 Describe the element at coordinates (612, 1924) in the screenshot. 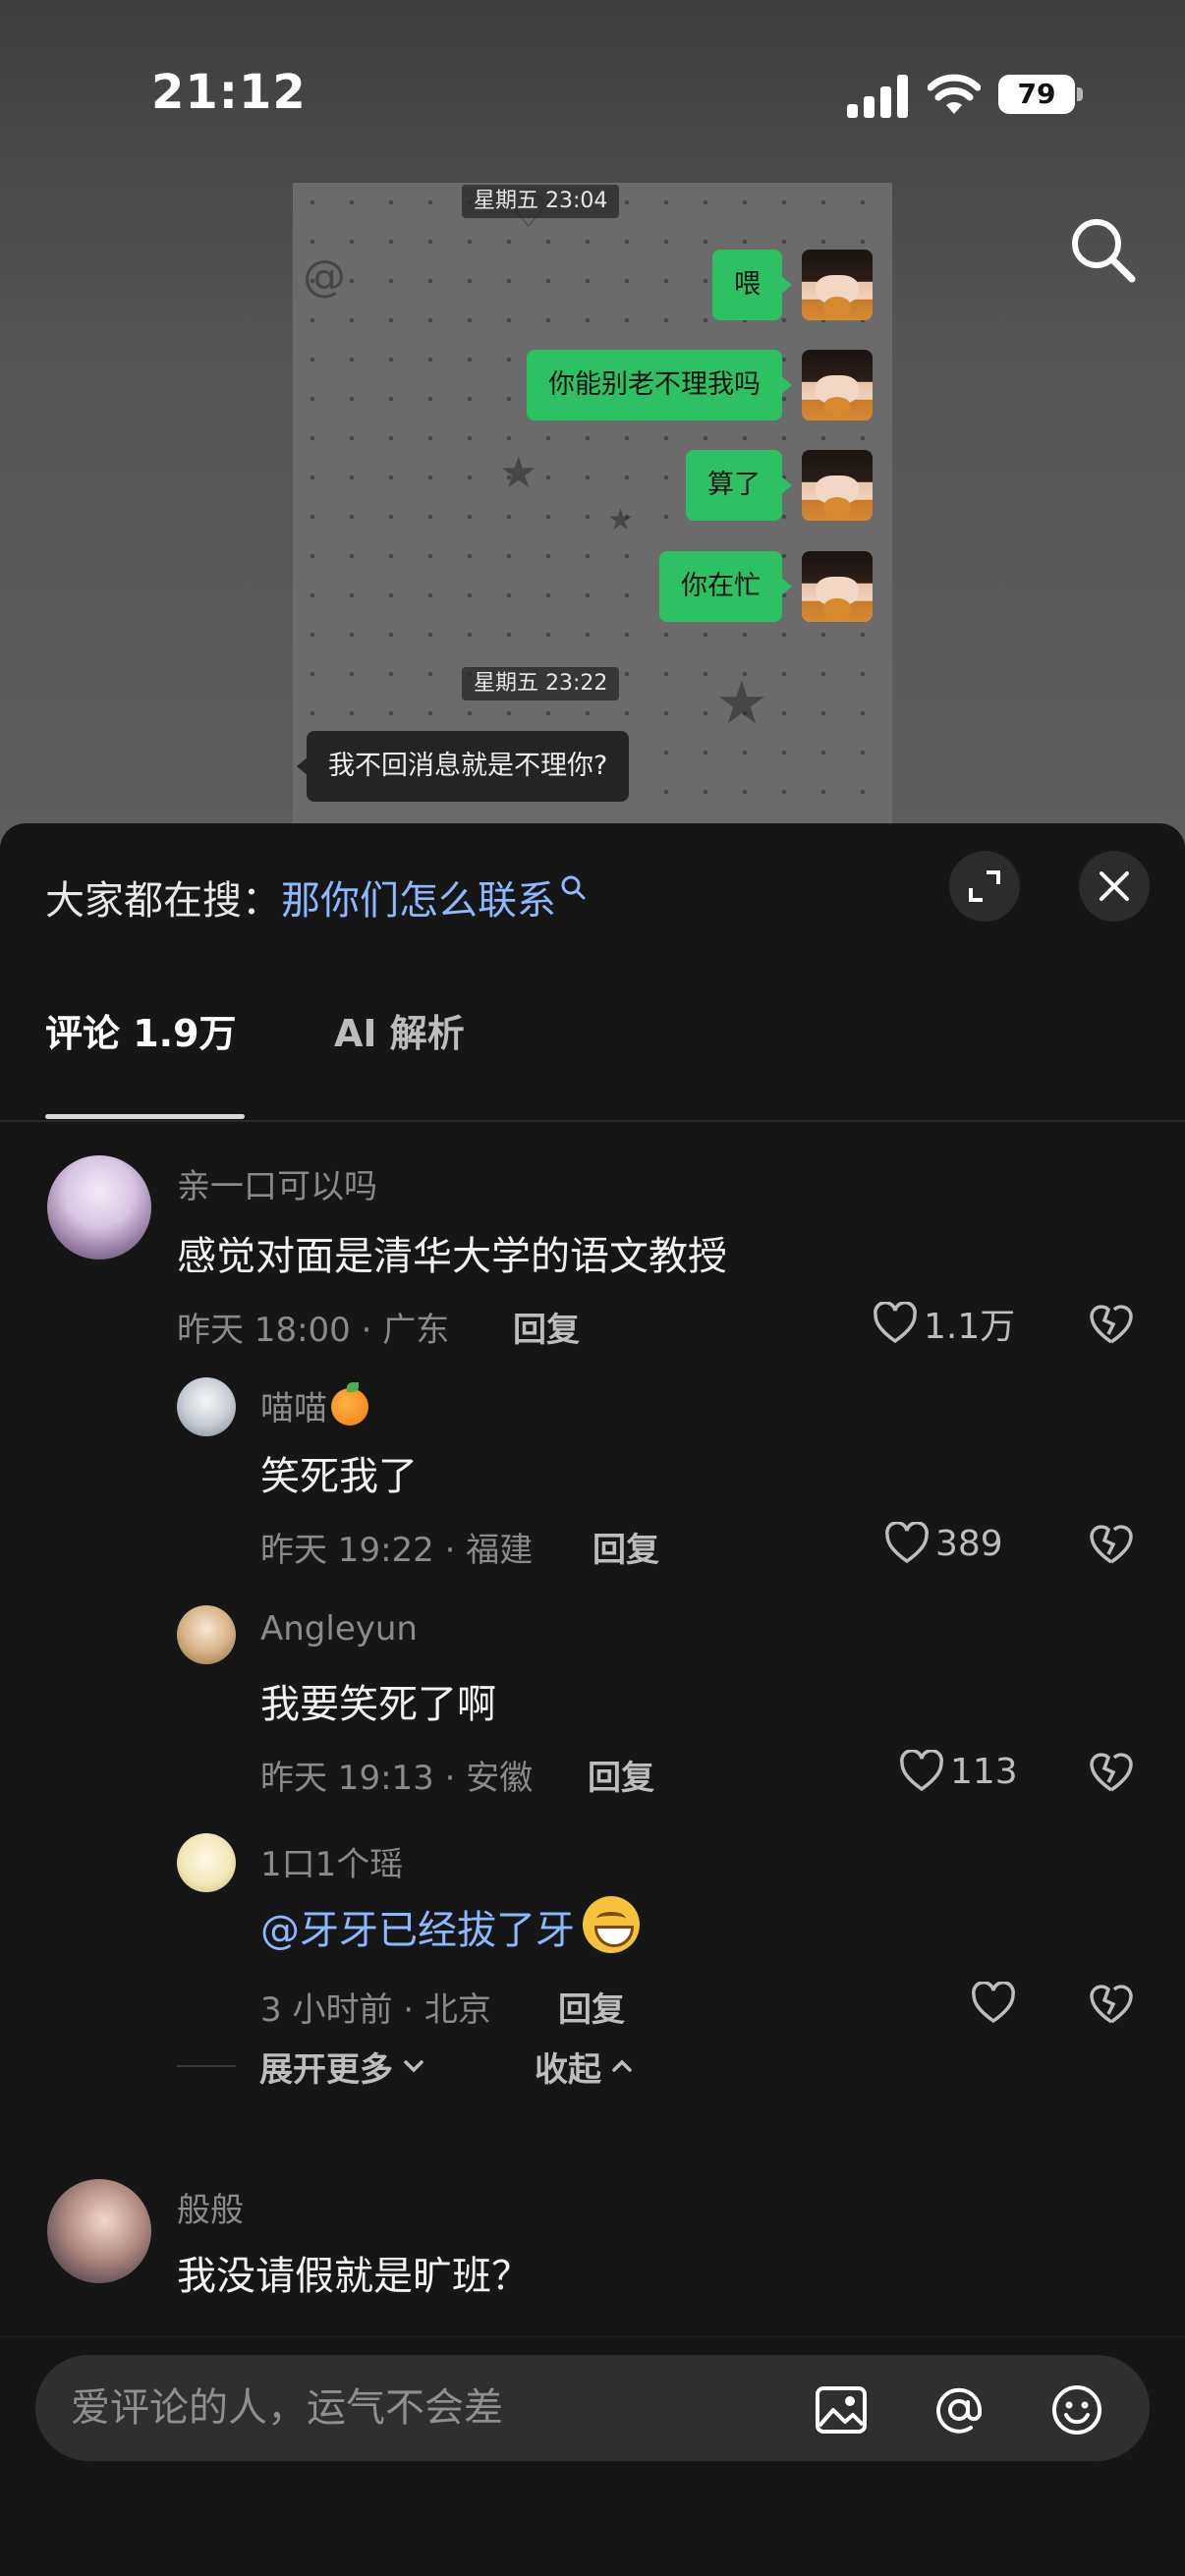

I see `grin-emoji-icon` at that location.